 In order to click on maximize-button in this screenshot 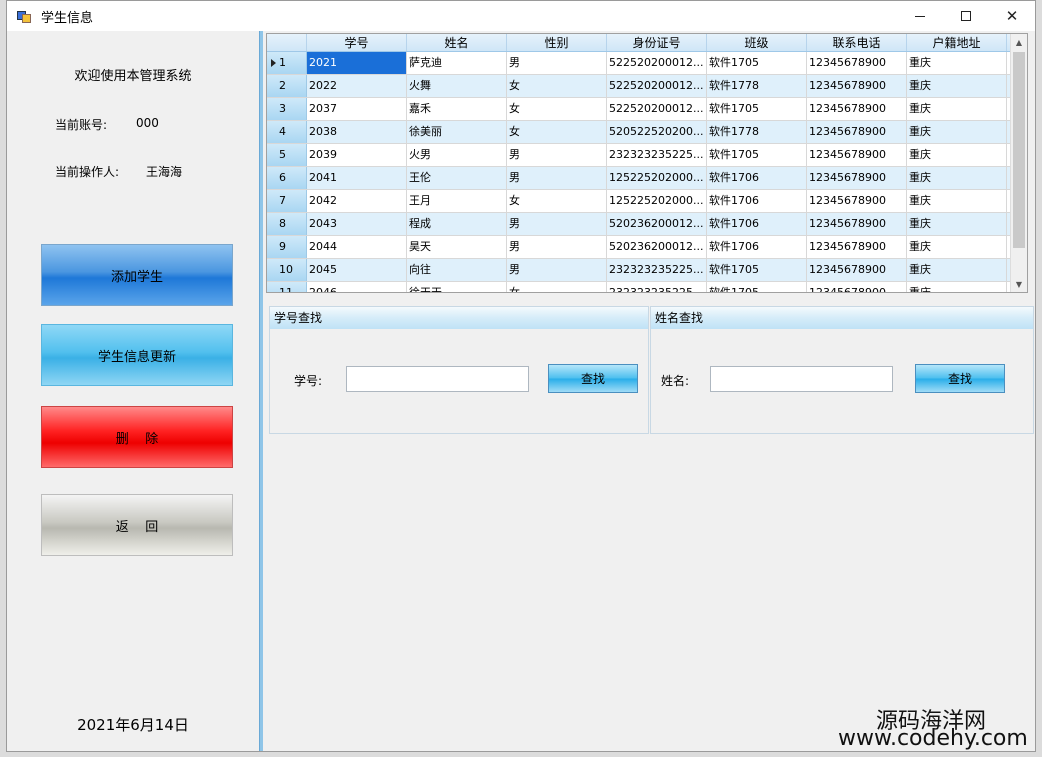, I will do `click(966, 16)`.